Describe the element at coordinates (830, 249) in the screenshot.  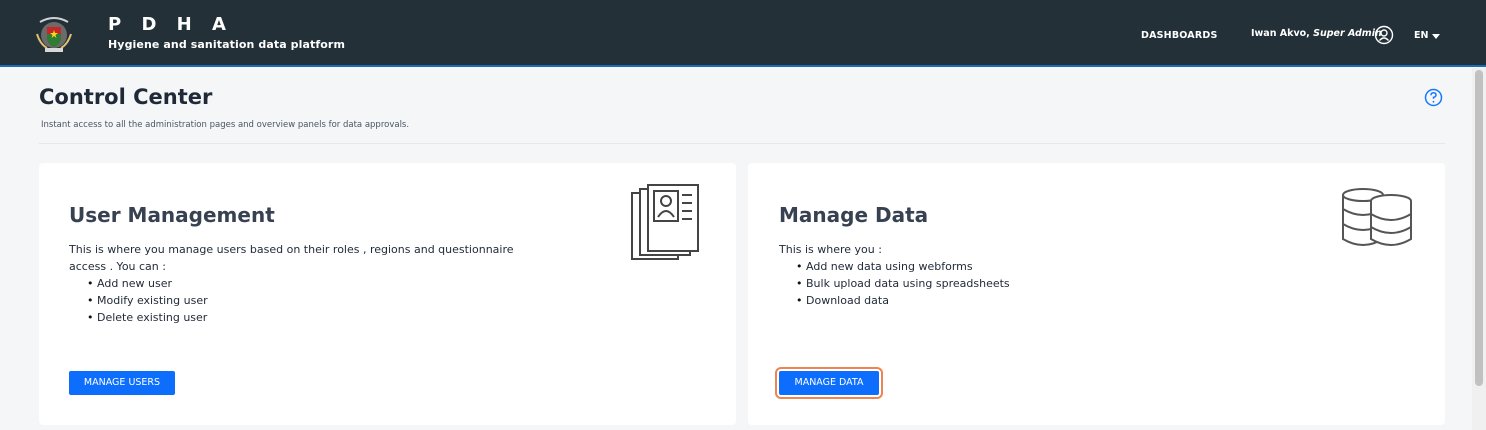
I see `manage-data-description: This is where you :` at that location.